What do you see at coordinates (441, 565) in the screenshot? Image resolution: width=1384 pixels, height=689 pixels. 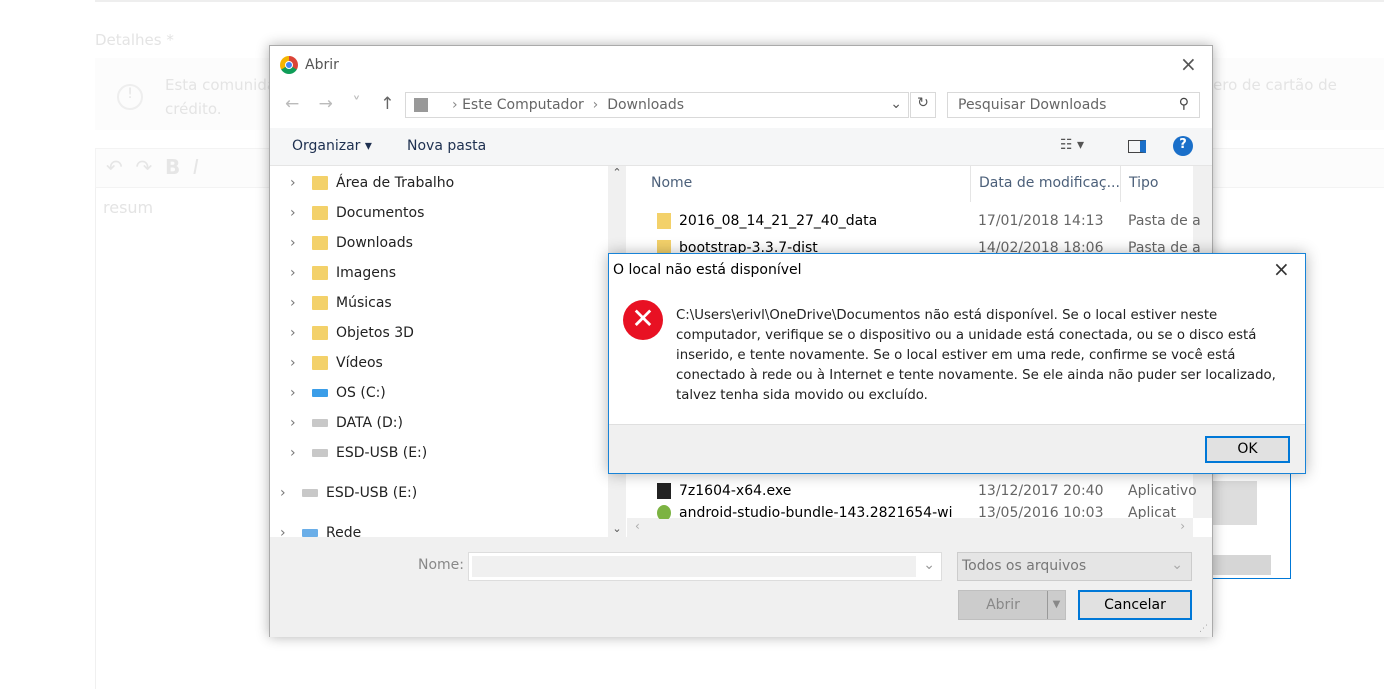 I see `filename-label: Nome:` at bounding box center [441, 565].